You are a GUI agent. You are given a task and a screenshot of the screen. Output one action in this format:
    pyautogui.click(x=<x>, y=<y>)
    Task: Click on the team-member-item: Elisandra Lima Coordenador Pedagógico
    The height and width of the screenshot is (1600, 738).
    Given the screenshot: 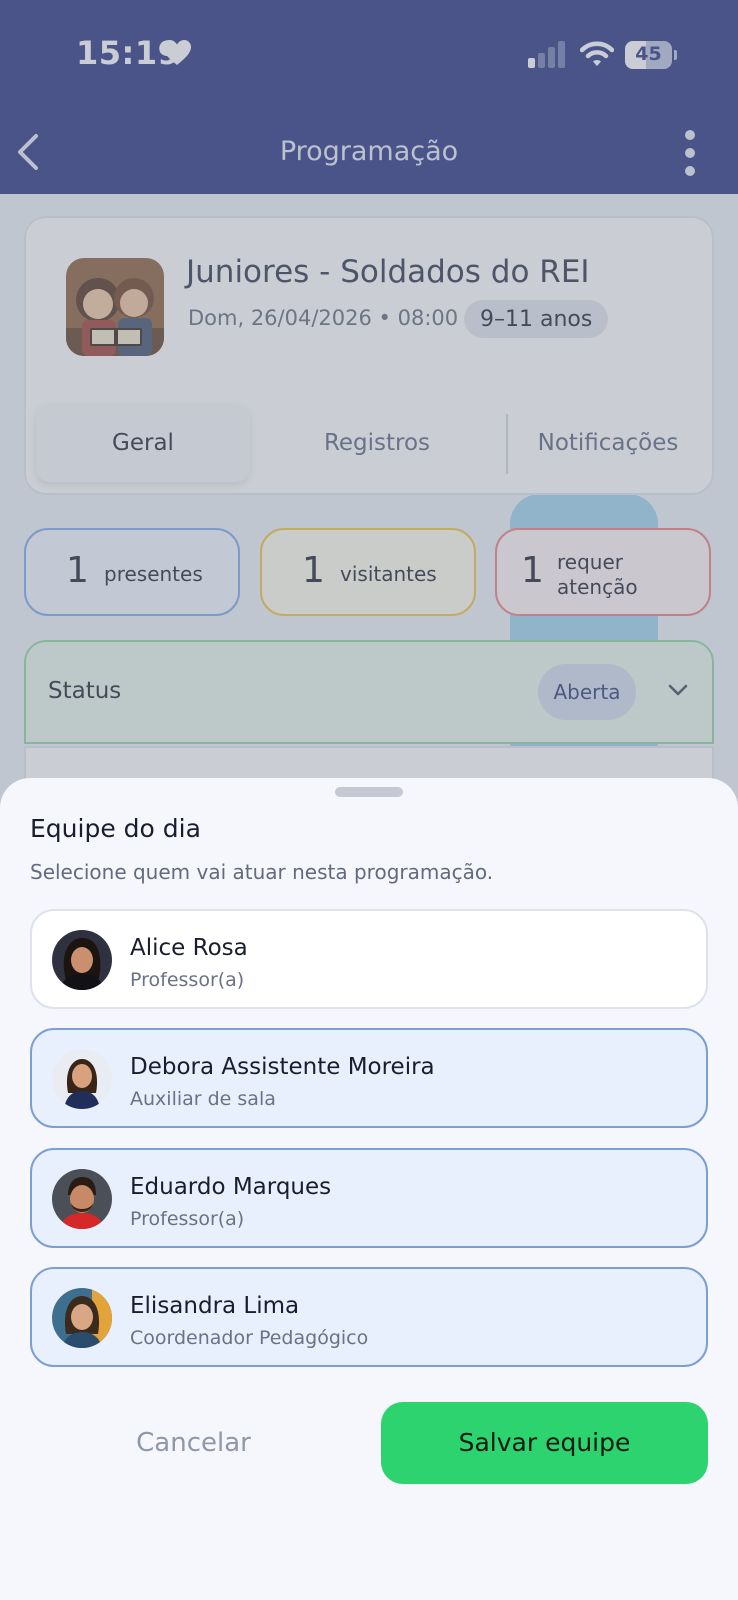 What is the action you would take?
    pyautogui.click(x=369, y=1317)
    